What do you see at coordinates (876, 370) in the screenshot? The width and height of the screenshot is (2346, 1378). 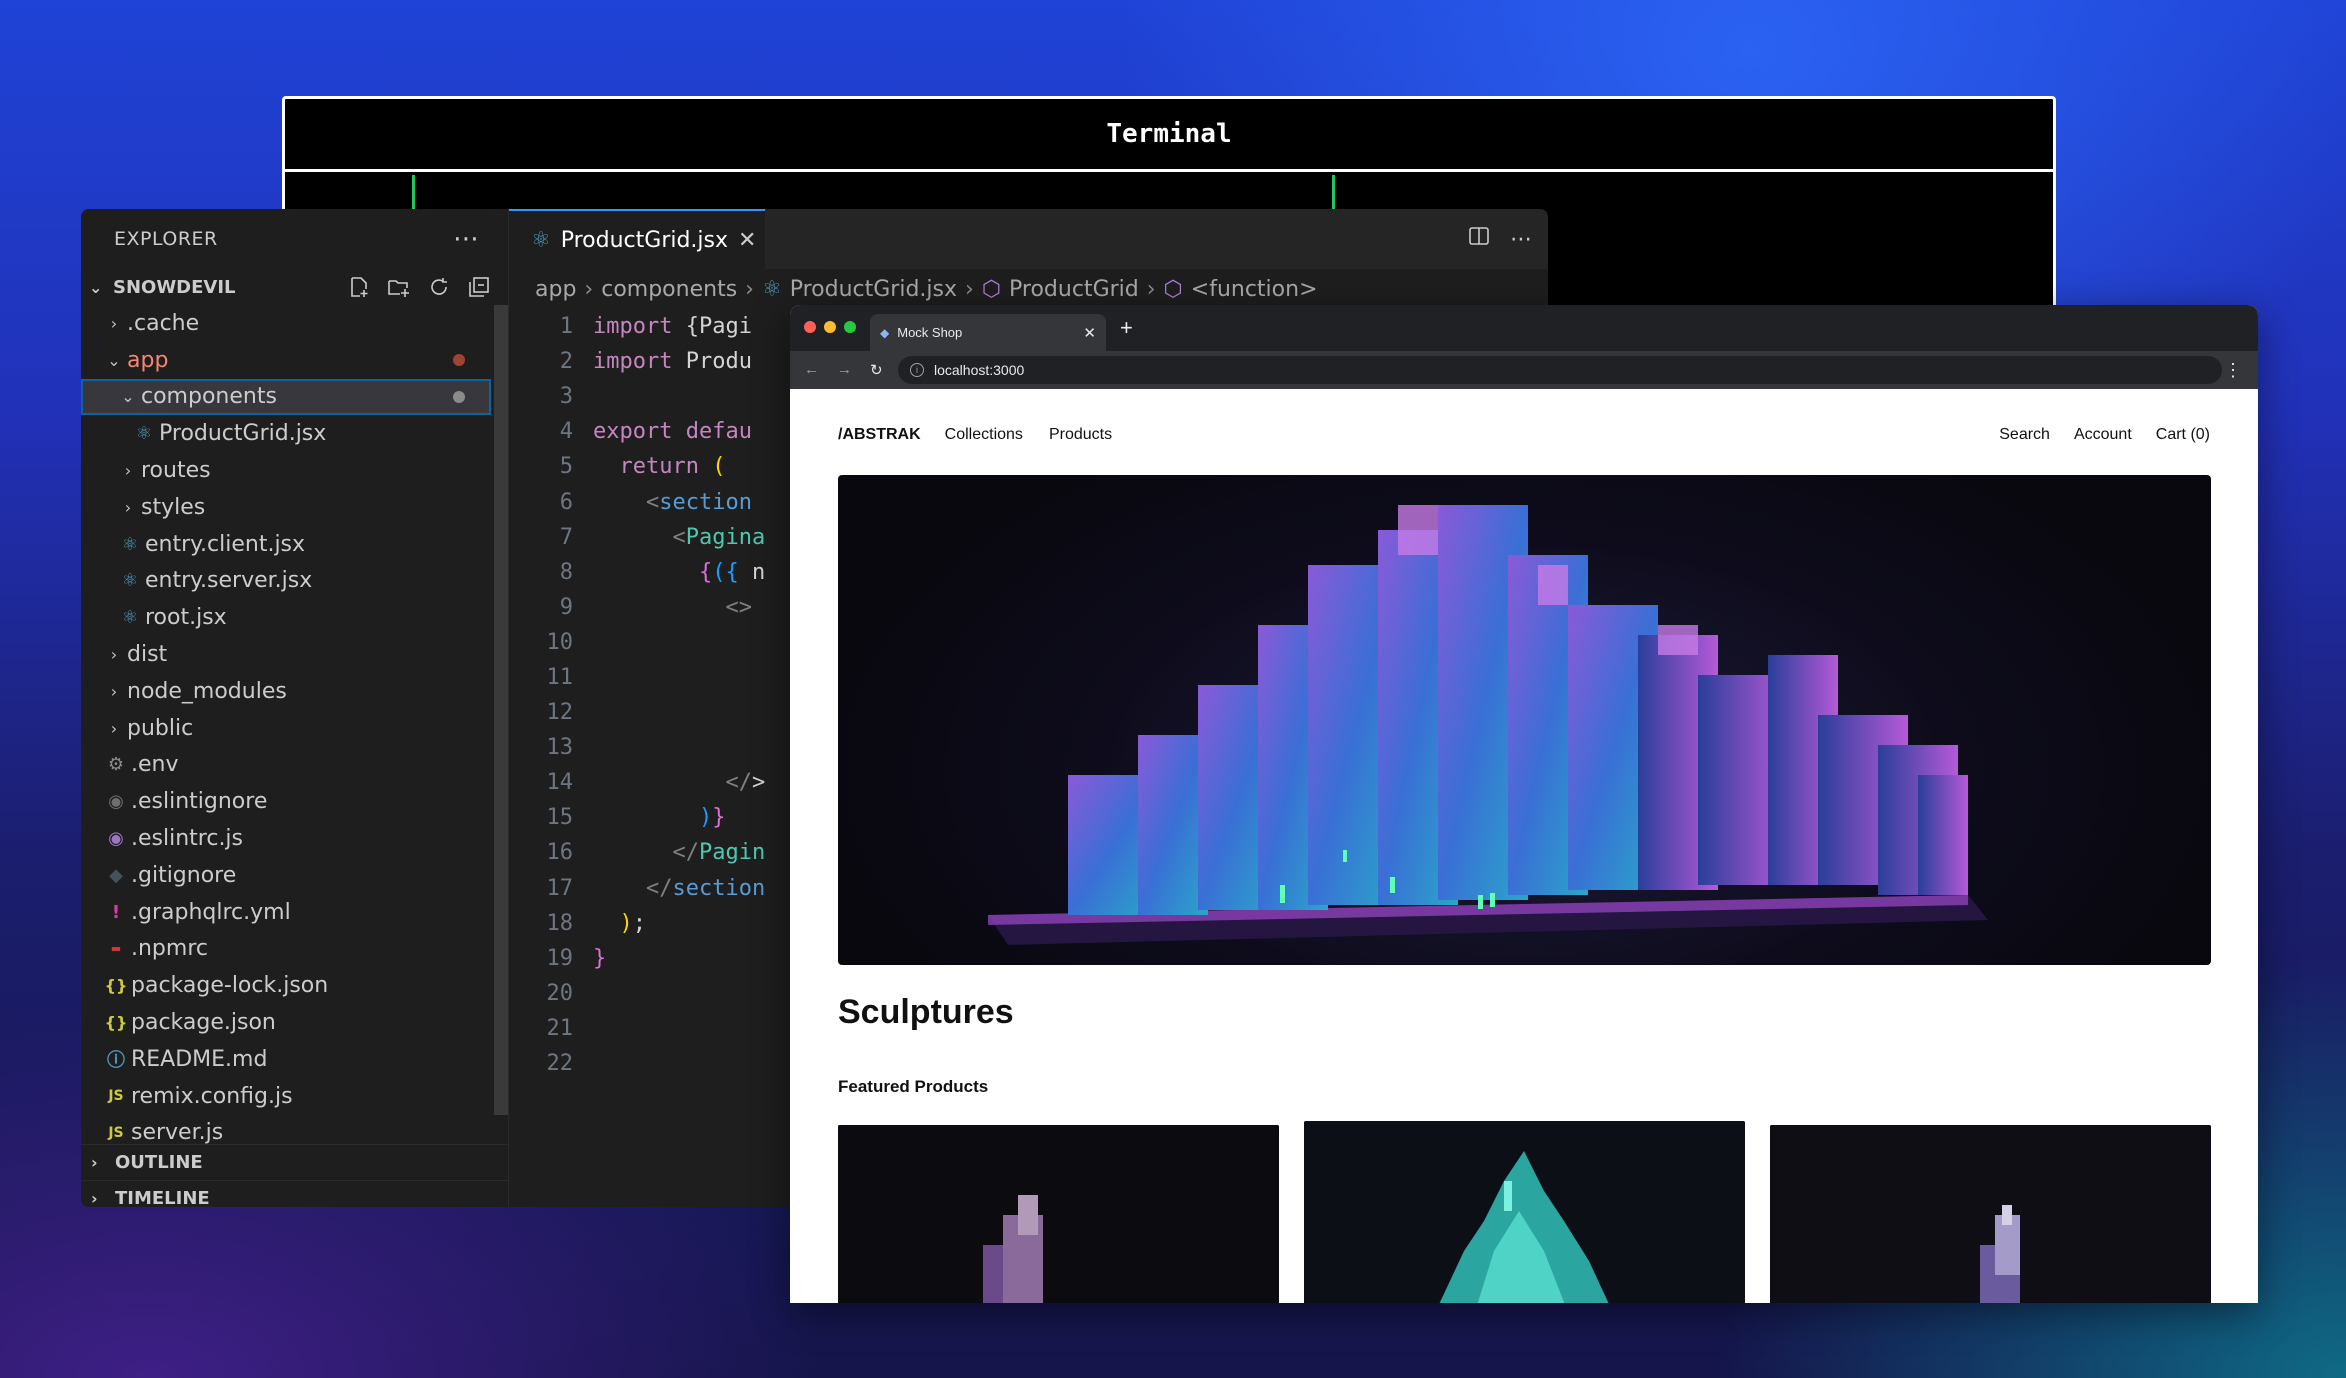 I see `reload-icon: ↻` at bounding box center [876, 370].